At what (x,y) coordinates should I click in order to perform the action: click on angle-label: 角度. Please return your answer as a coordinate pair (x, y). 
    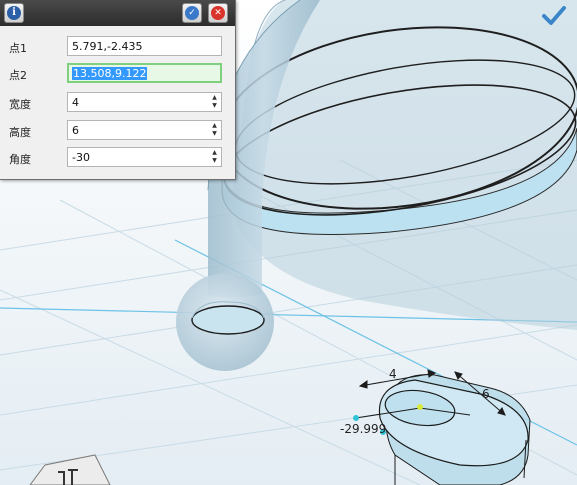
    Looking at the image, I should click on (20, 159).